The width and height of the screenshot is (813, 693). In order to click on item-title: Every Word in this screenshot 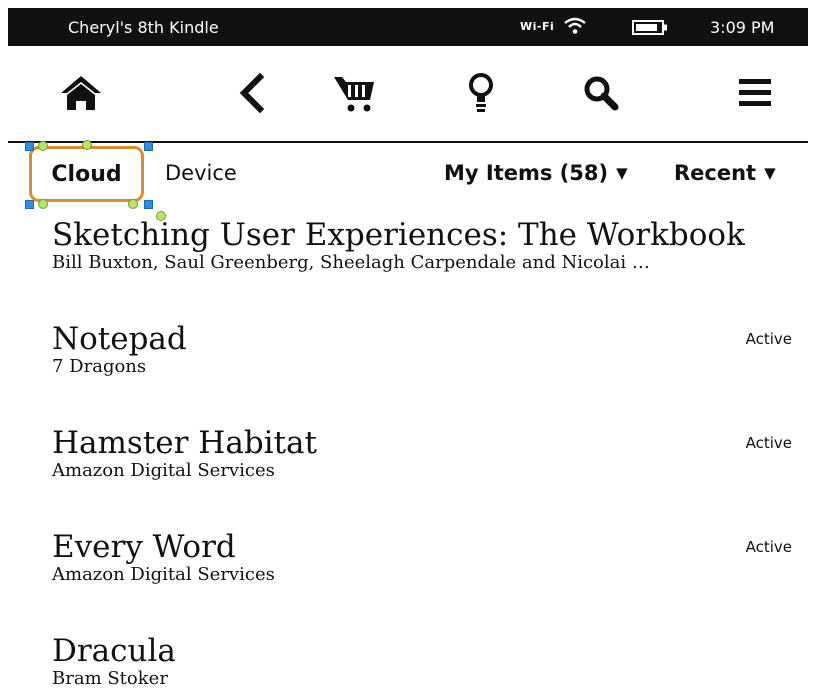, I will do `click(144, 547)`.